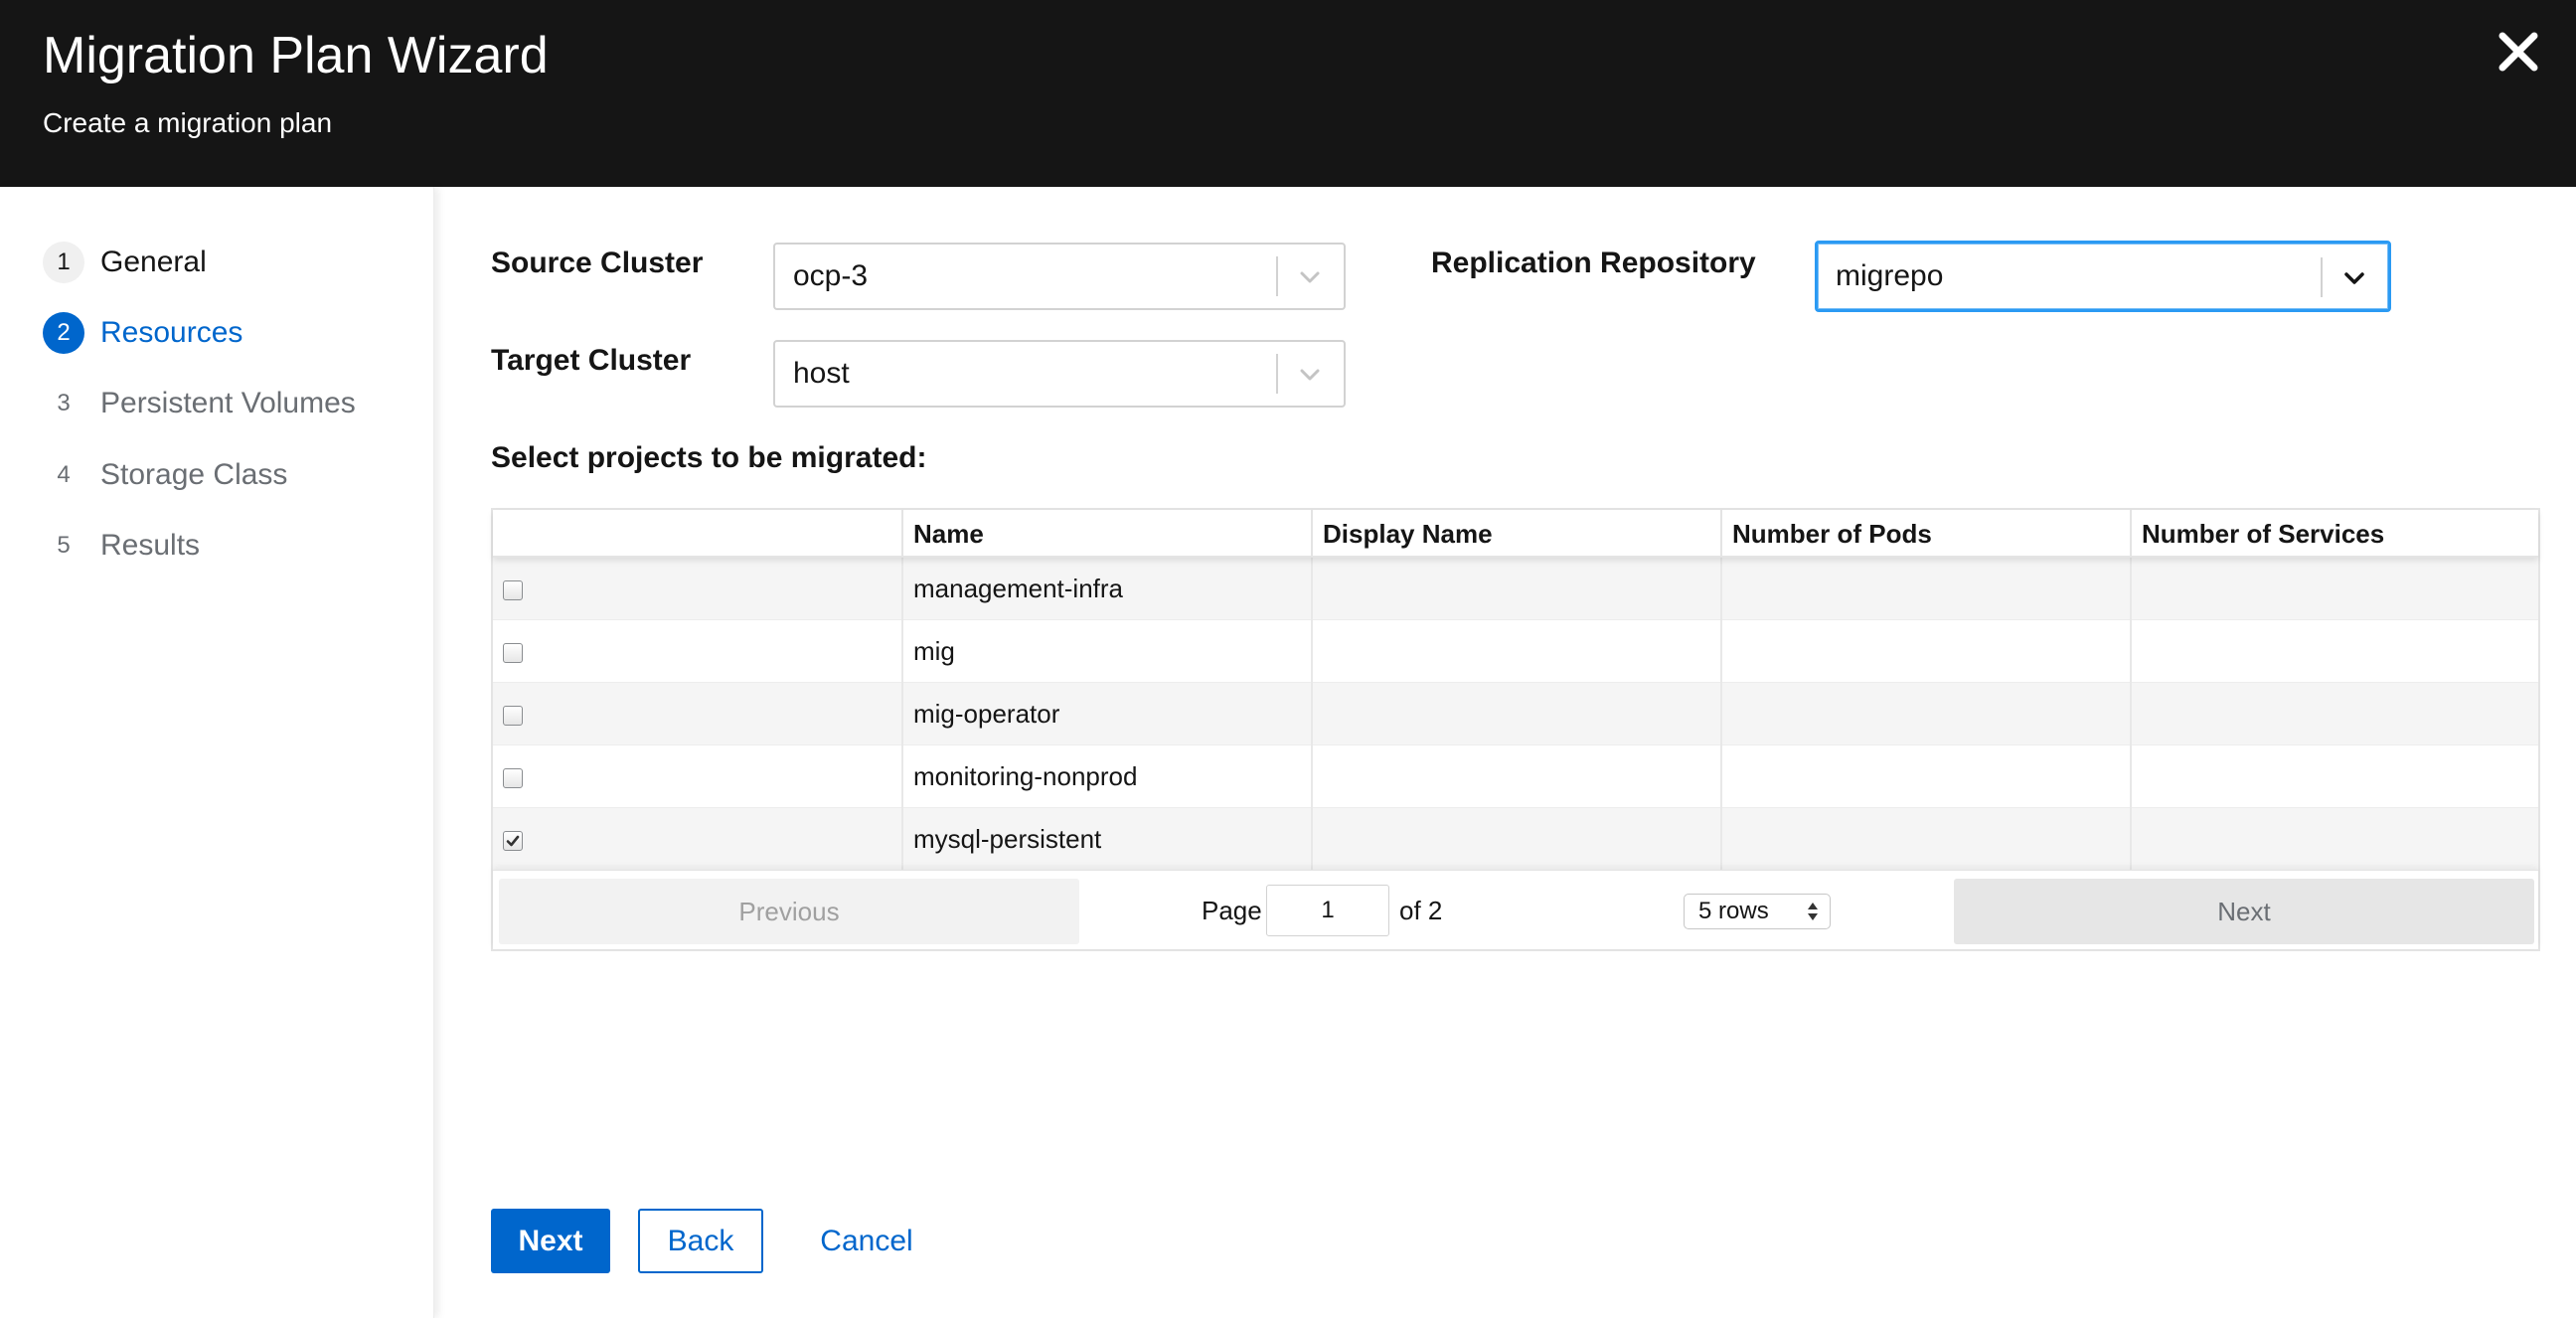 Image resolution: width=2576 pixels, height=1318 pixels. What do you see at coordinates (1890, 275) in the screenshot?
I see `replication-repository-value: migrepo` at bounding box center [1890, 275].